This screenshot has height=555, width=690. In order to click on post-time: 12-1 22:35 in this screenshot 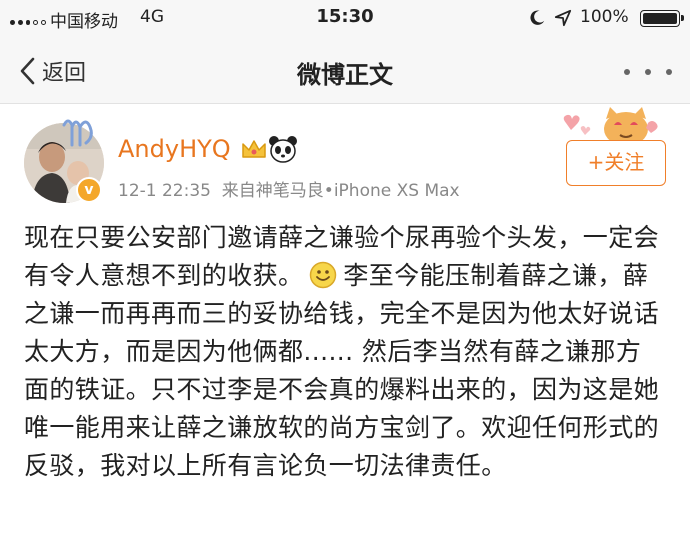, I will do `click(164, 191)`.